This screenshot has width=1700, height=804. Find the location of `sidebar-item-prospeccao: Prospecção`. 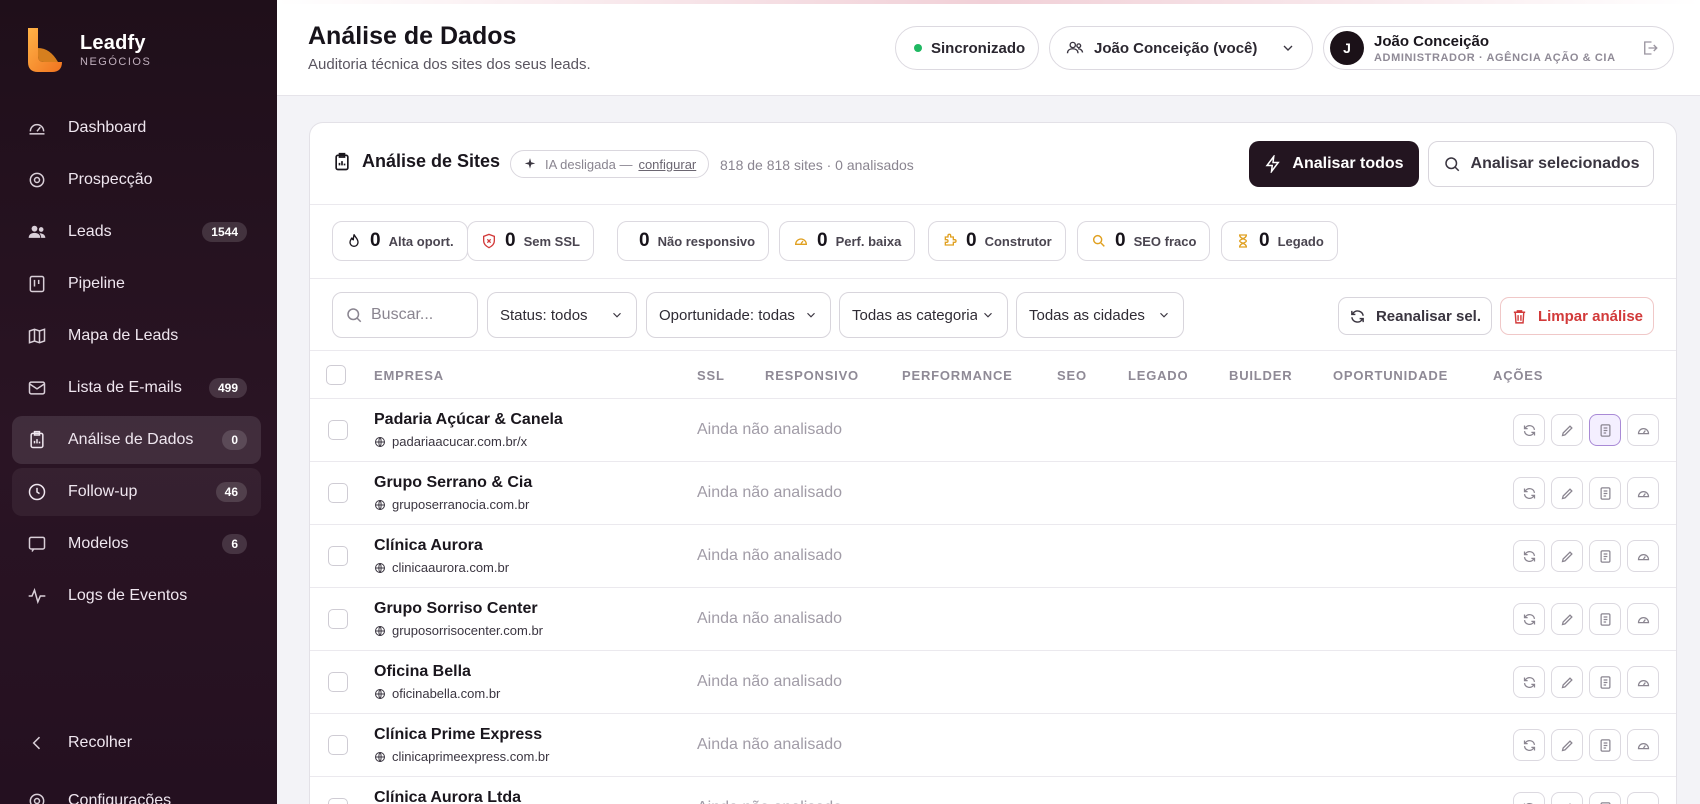

sidebar-item-prospeccao: Prospecção is located at coordinates (136, 180).